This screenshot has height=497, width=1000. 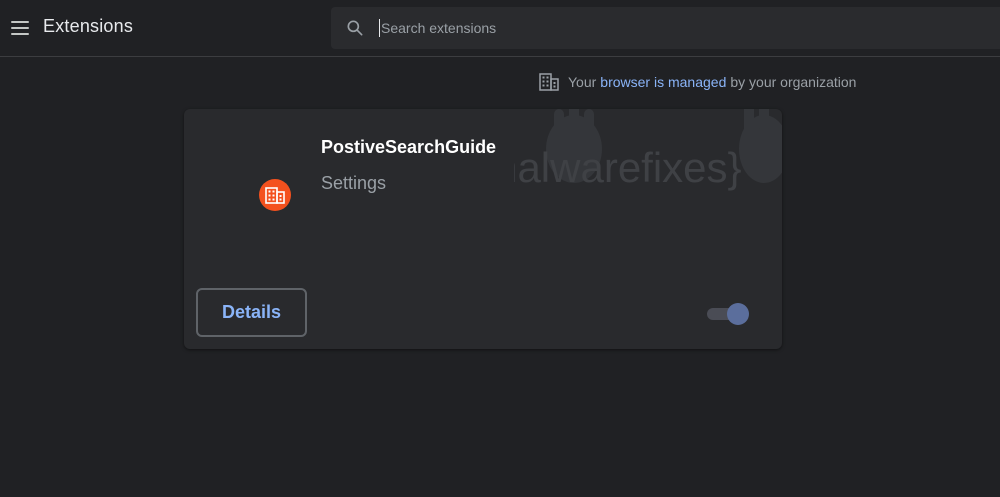 I want to click on extension-name: PostiveSearchGuide, so click(x=409, y=147).